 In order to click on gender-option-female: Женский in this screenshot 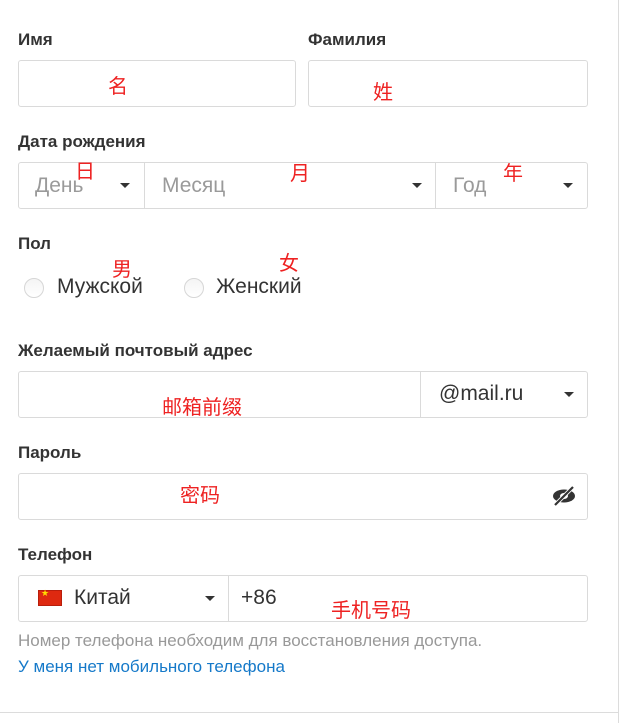, I will do `click(249, 288)`.